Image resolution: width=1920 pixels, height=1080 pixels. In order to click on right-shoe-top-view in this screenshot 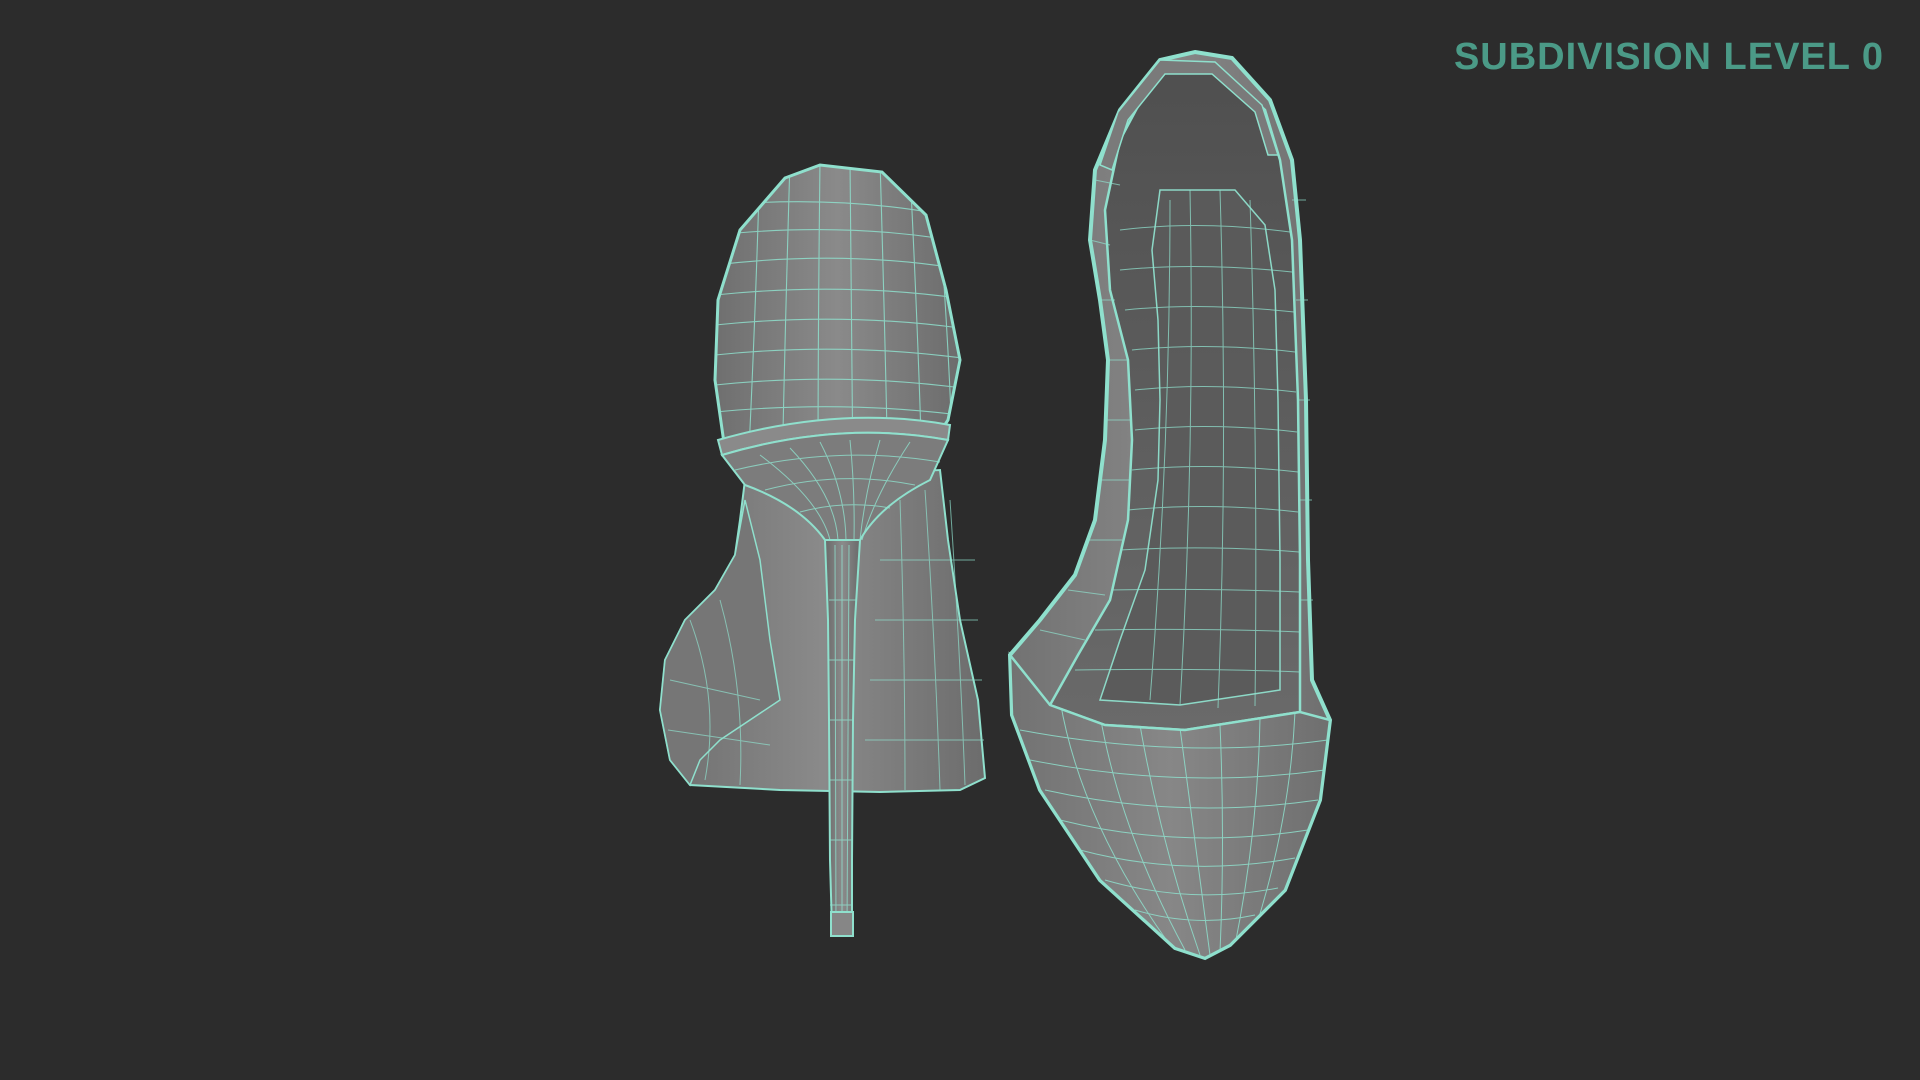, I will do `click(1170, 505)`.